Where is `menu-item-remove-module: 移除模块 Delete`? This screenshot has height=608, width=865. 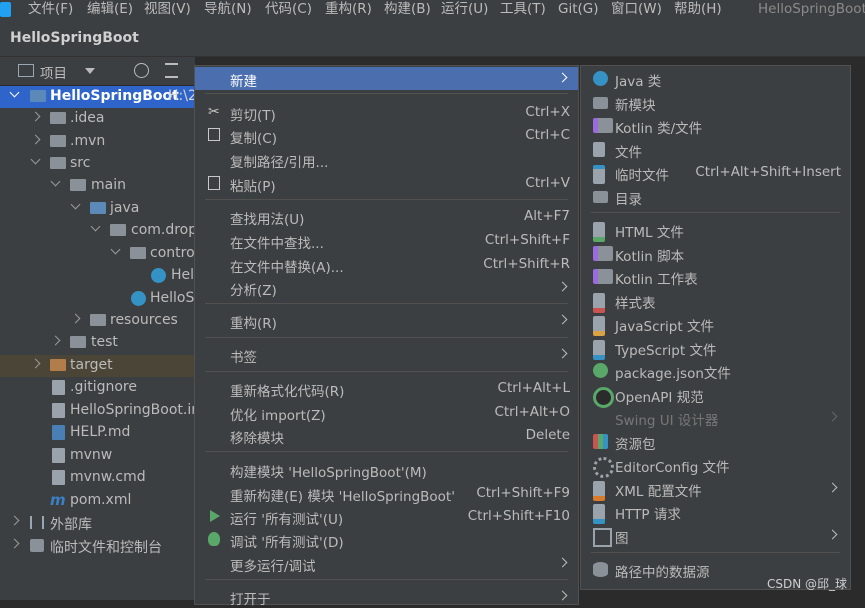 menu-item-remove-module: 移除模块 Delete is located at coordinates (386, 435).